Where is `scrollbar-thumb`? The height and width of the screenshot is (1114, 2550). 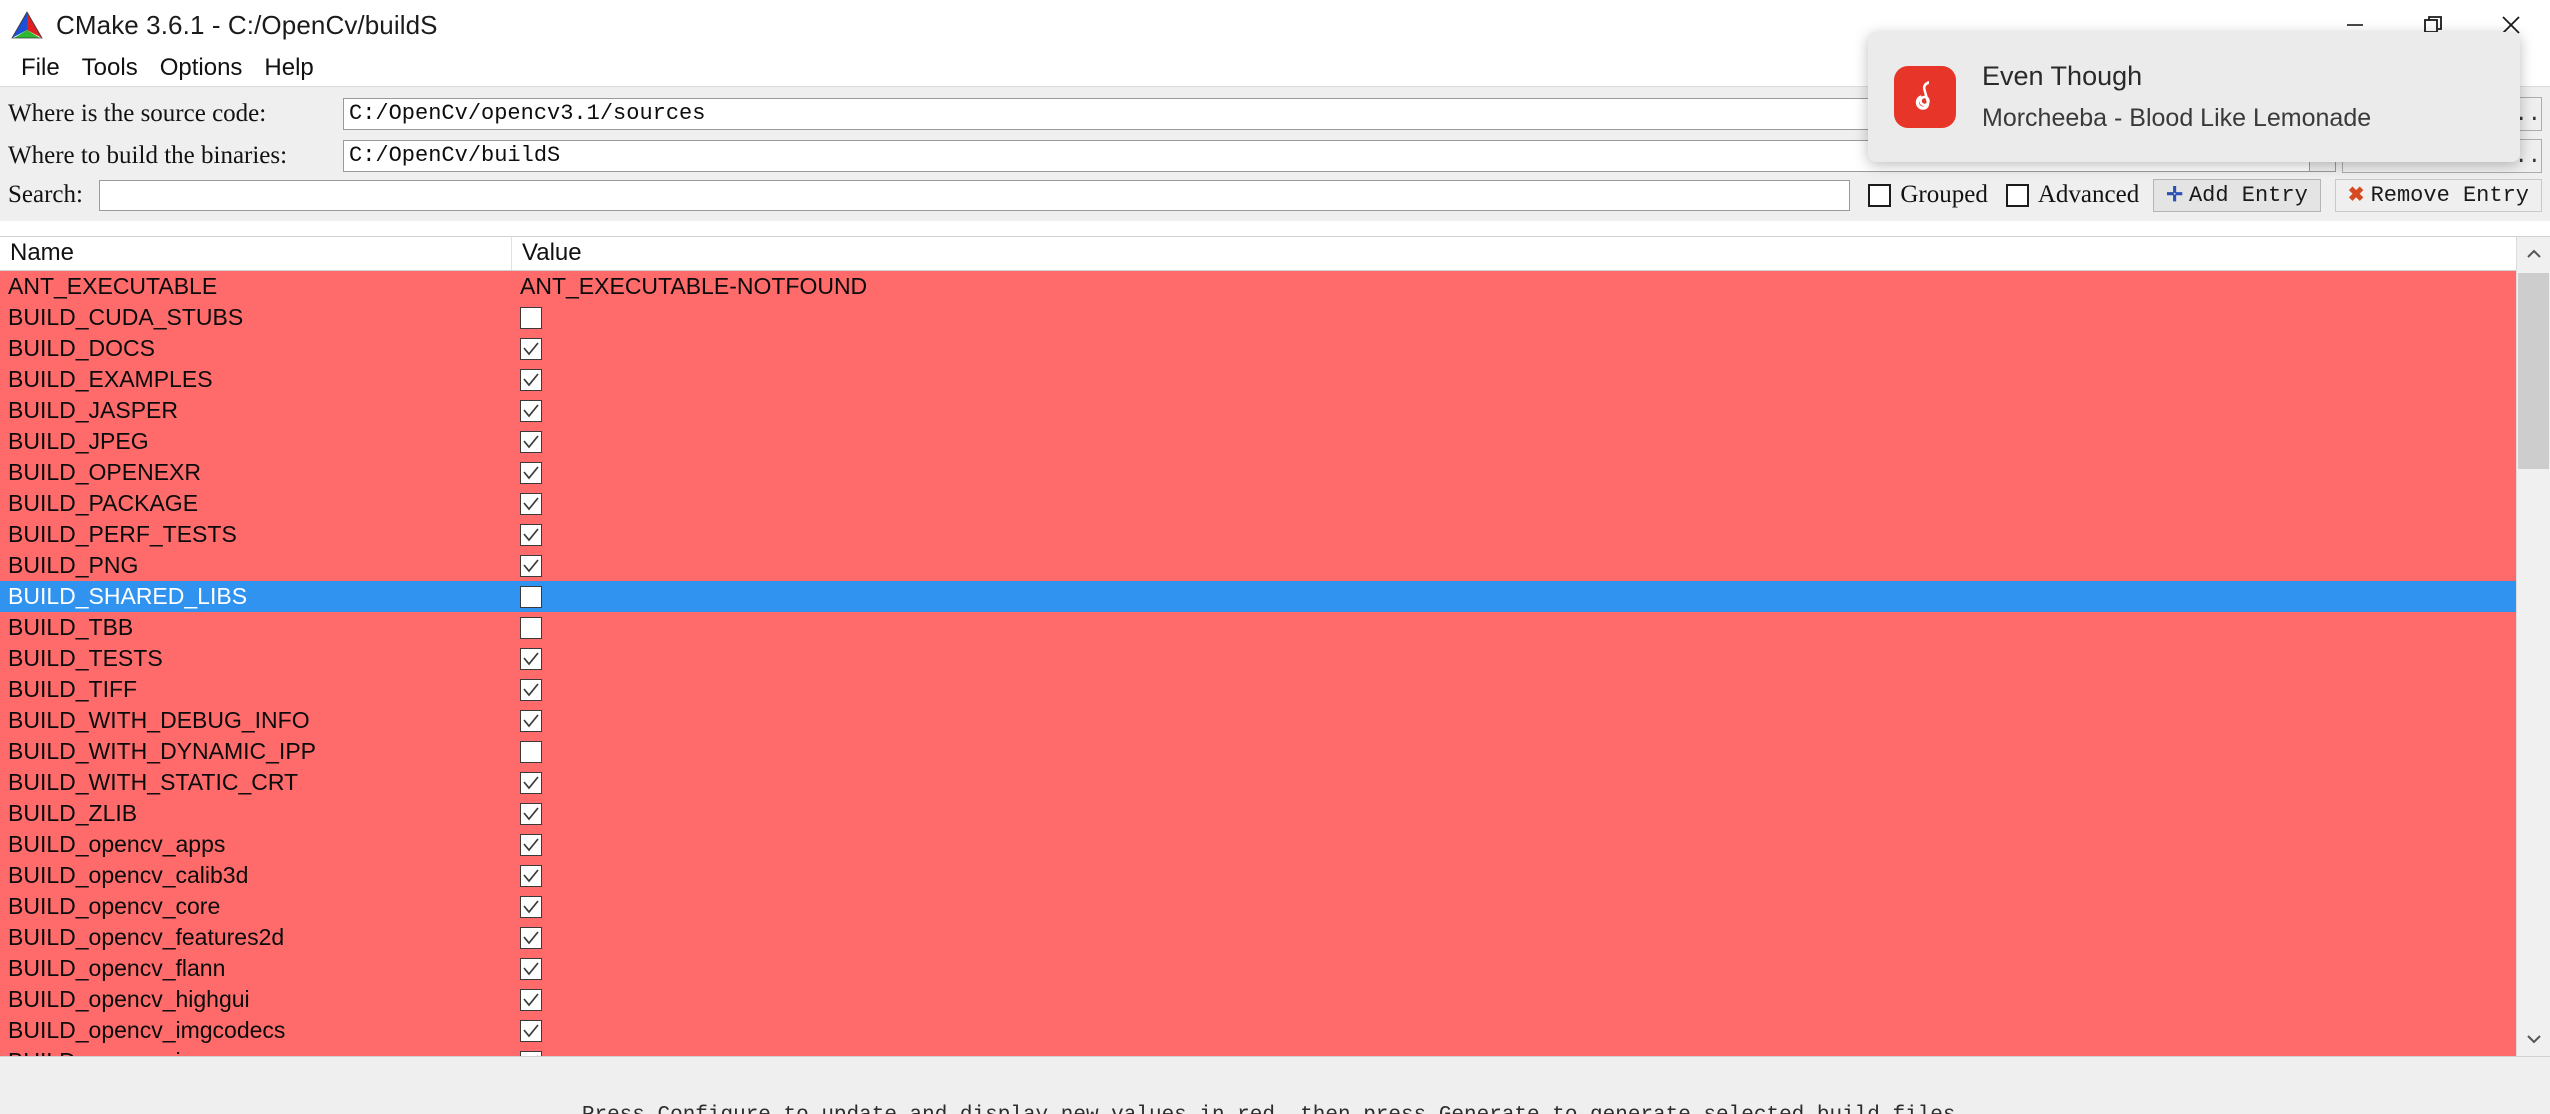 scrollbar-thumb is located at coordinates (2533, 371).